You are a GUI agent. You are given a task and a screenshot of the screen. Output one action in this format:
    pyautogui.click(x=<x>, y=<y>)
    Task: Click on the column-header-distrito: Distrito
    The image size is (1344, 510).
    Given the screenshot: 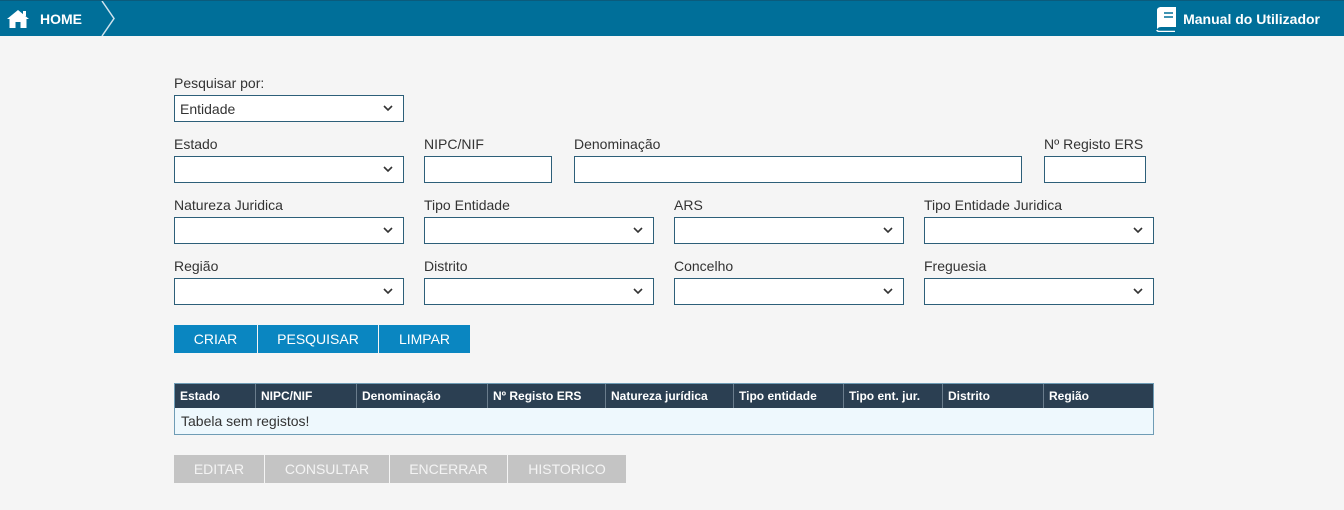 What is the action you would take?
    pyautogui.click(x=993, y=396)
    